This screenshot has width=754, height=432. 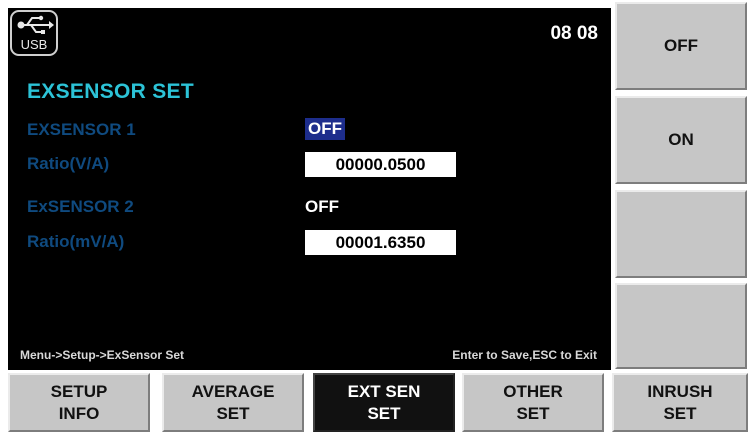 What do you see at coordinates (384, 402) in the screenshot?
I see `ext-sen-set-button: EXT SEN SET` at bounding box center [384, 402].